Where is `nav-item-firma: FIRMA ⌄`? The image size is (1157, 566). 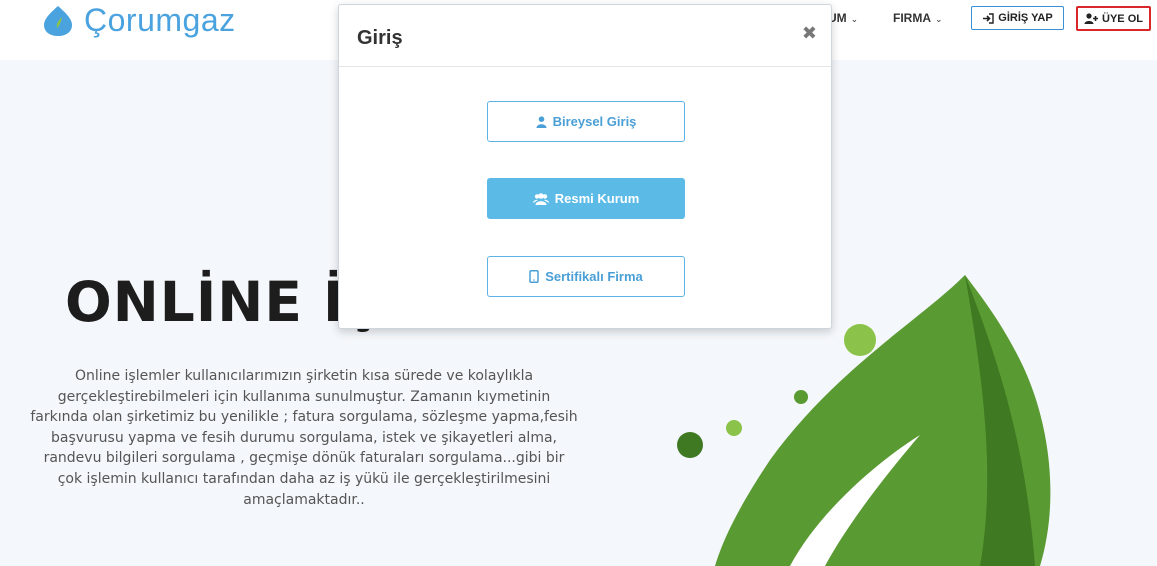 nav-item-firma: FIRMA ⌄ is located at coordinates (918, 18).